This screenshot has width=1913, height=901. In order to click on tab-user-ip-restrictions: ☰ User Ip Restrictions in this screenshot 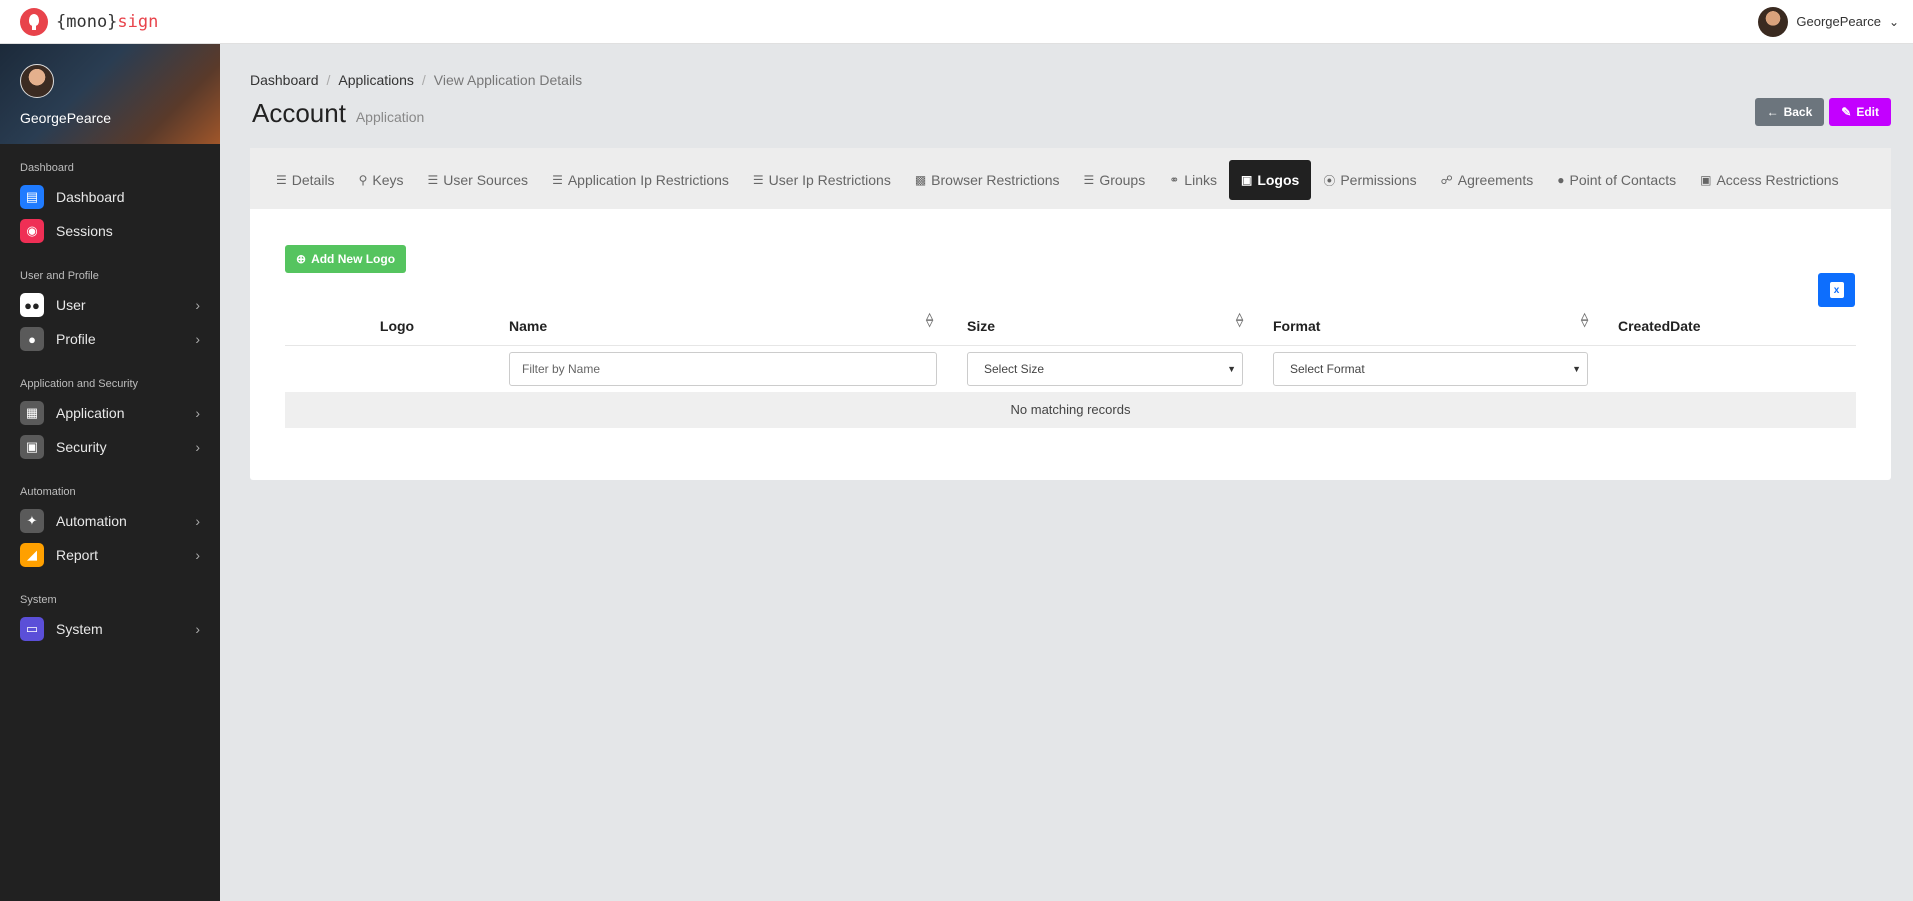, I will do `click(822, 180)`.